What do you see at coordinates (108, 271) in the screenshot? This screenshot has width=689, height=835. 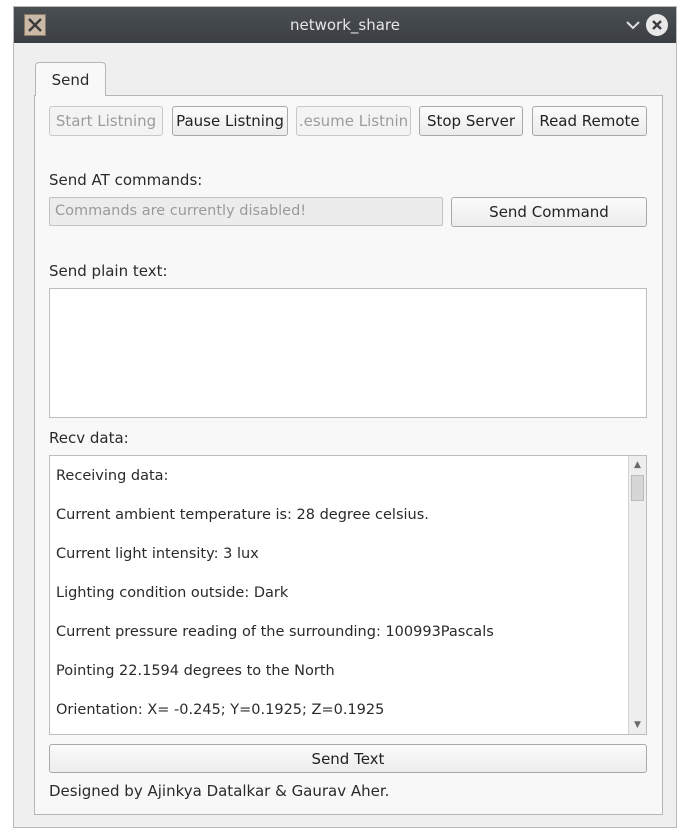 I see `plain-text-label: Send plain text:` at bounding box center [108, 271].